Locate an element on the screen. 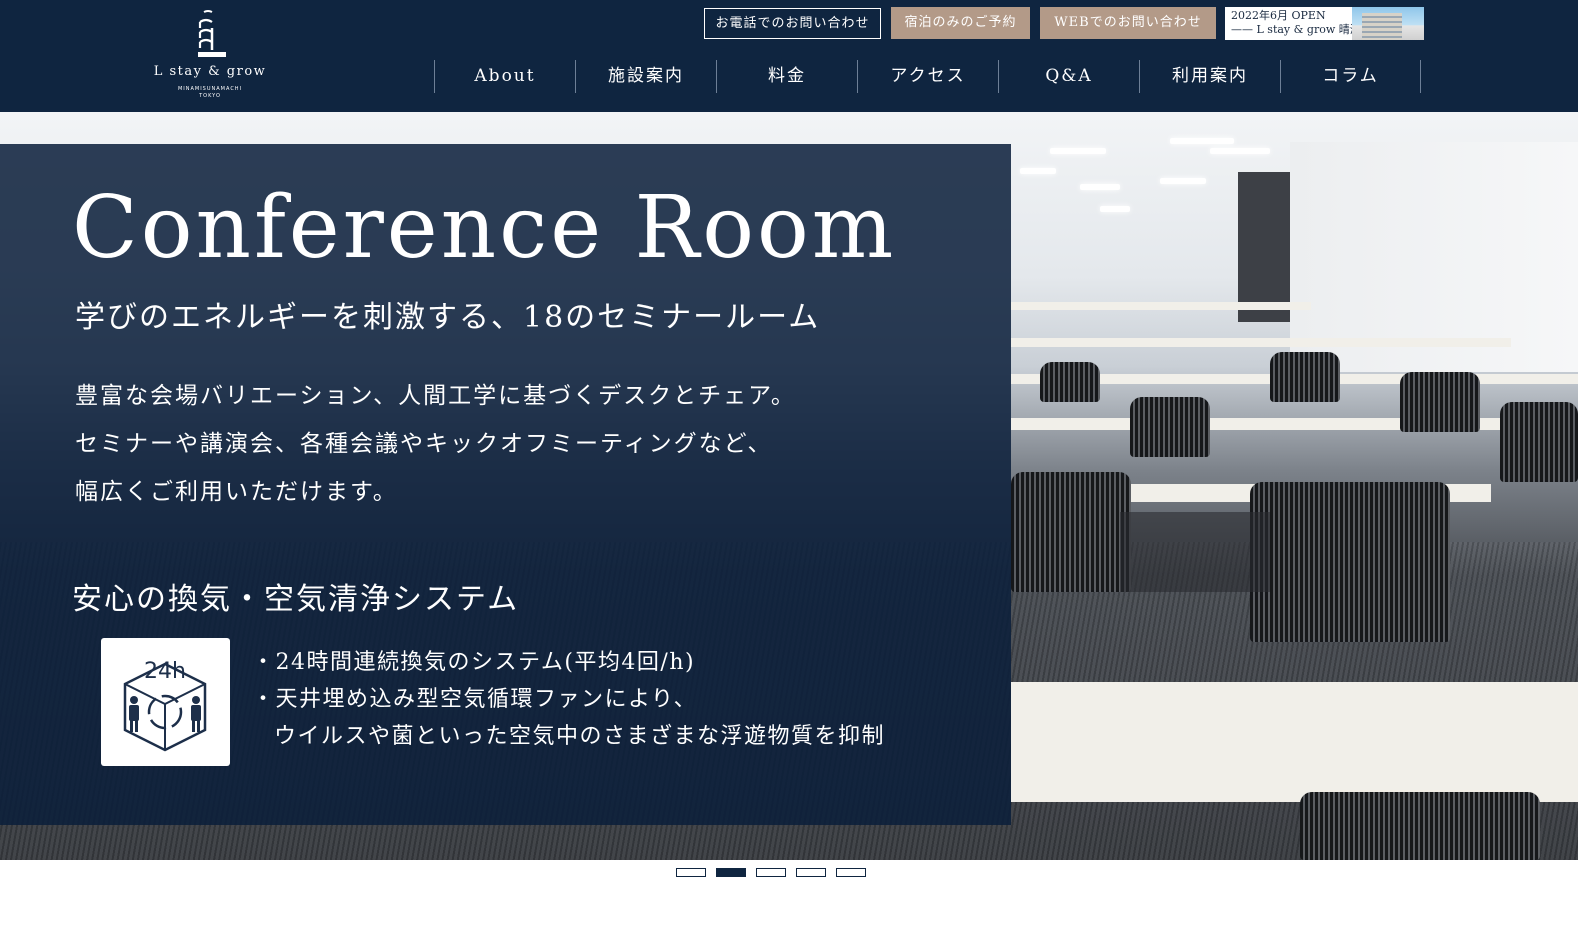 This screenshot has height=929, width=1578. nav-item-pricing: 料金 is located at coordinates (786, 76).